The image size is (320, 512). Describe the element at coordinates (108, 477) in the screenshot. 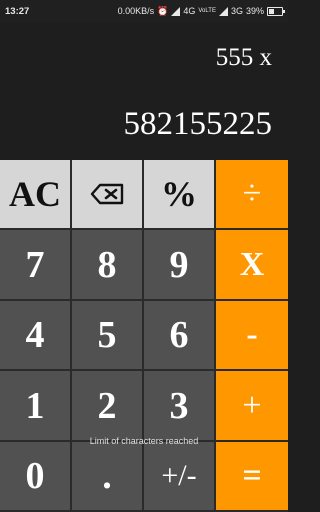

I see `decimal-button: .` at that location.